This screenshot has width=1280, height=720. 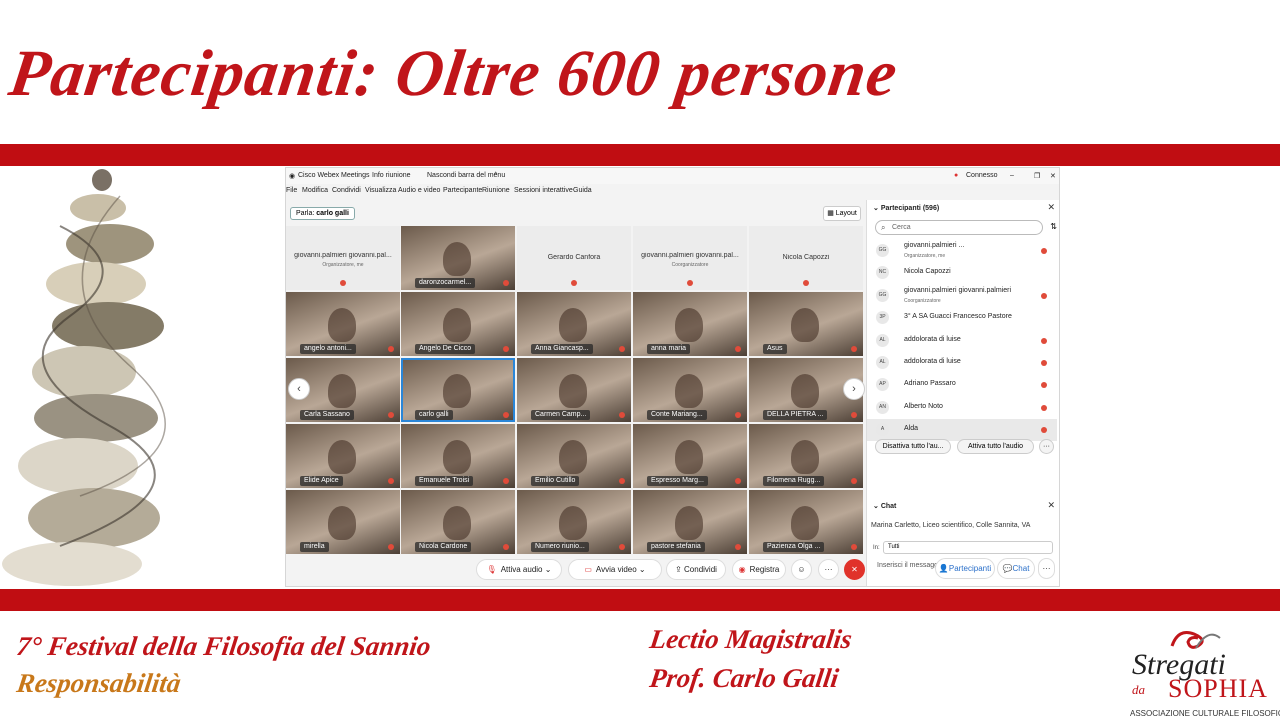 What do you see at coordinates (995, 446) in the screenshot?
I see `unmute-all-button: Attiva tutto l'audio` at bounding box center [995, 446].